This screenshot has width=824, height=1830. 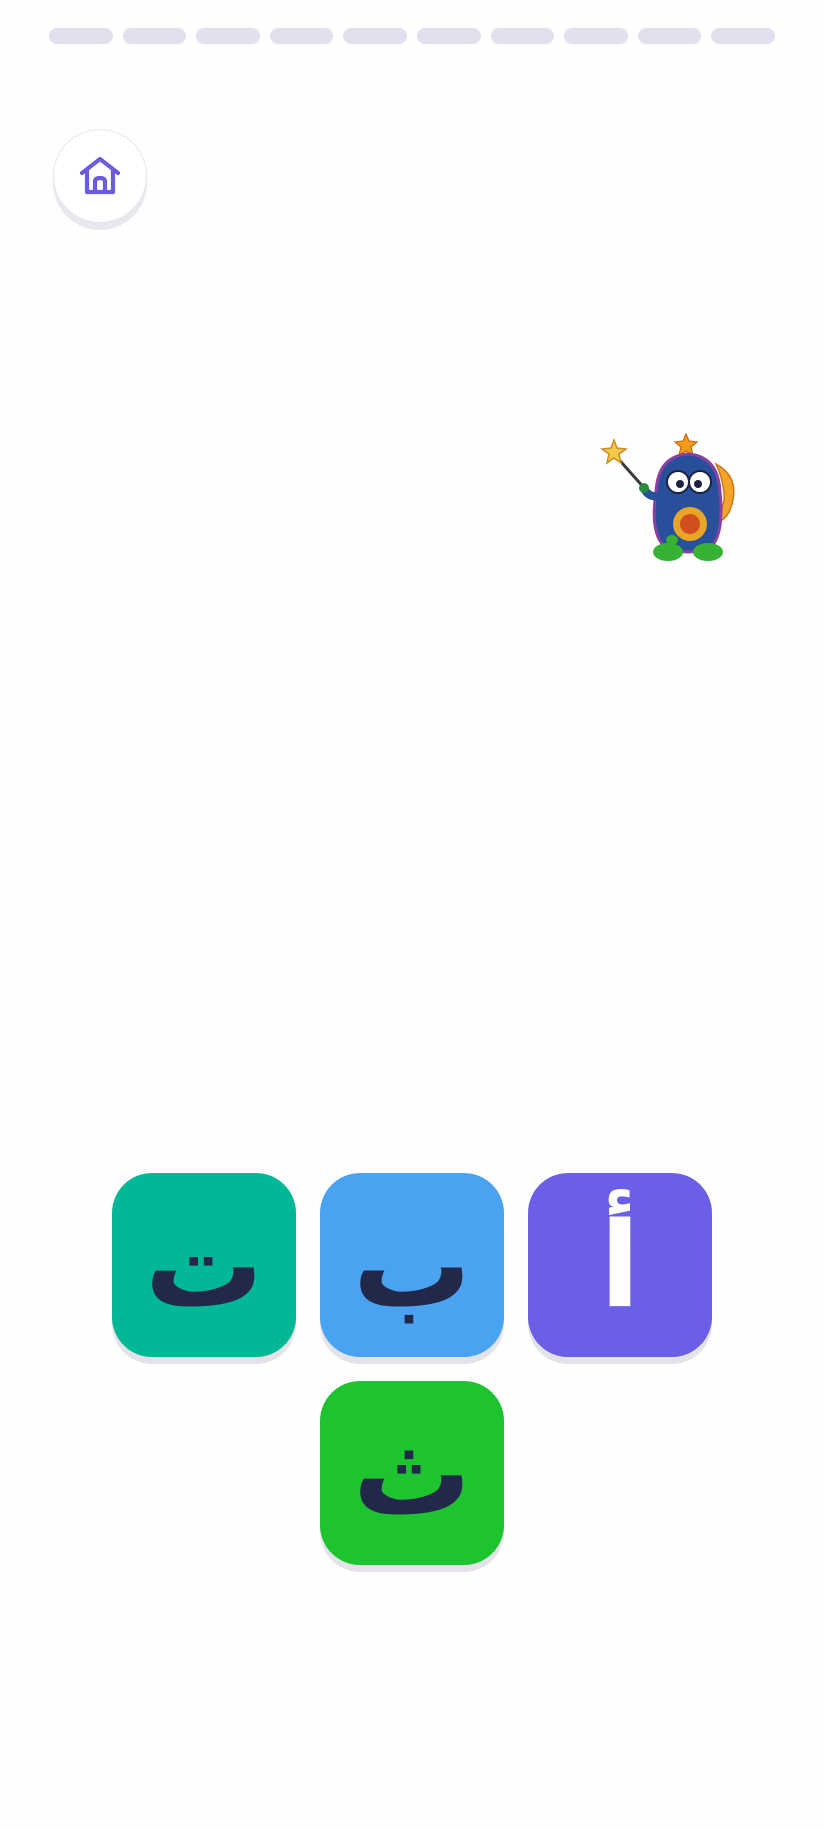 I want to click on letter-tile-taa: ت, so click(x=204, y=1265).